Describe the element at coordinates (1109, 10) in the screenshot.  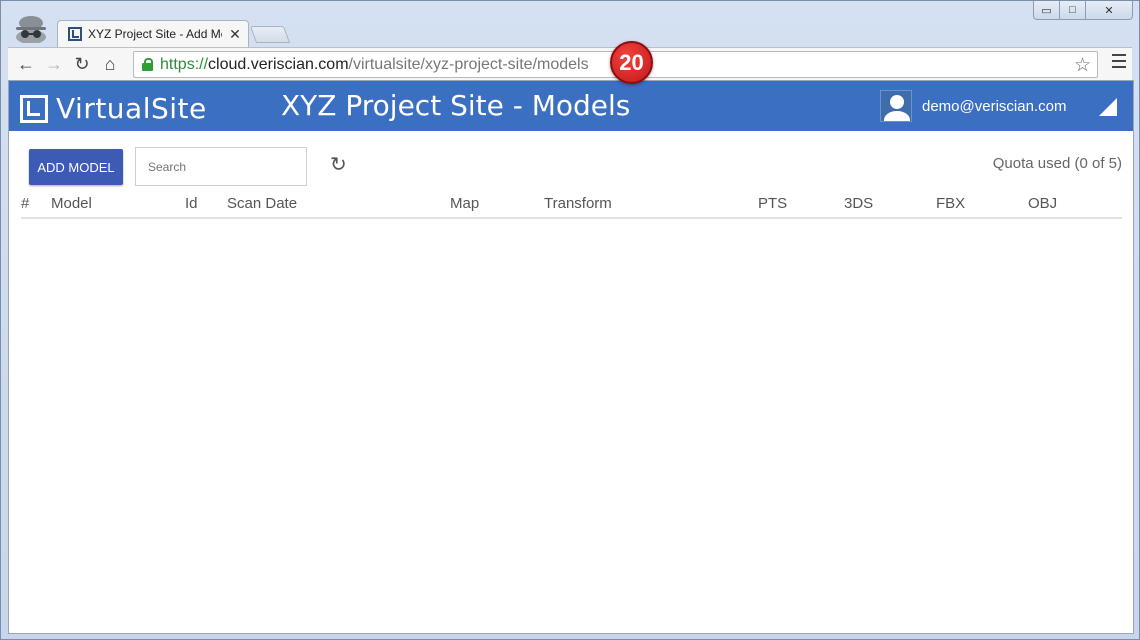
I see `close-window-button: ✕` at that location.